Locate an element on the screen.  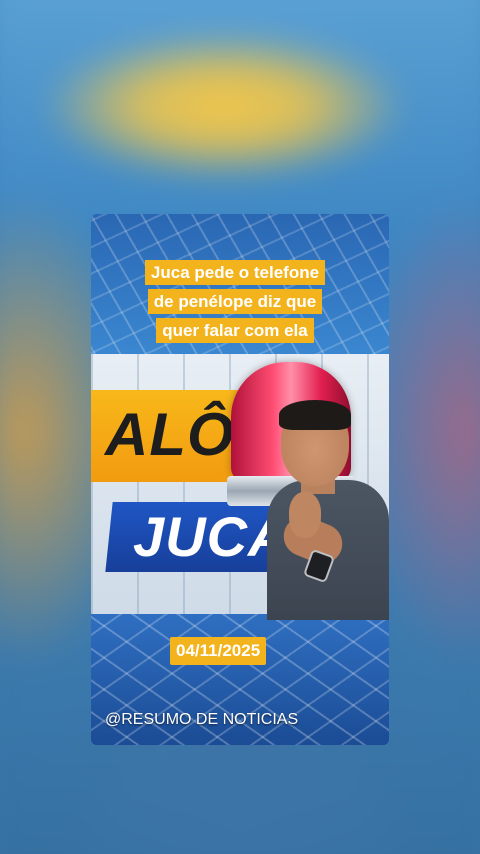
headline-line-3: quer falar com ela is located at coordinates (235, 330).